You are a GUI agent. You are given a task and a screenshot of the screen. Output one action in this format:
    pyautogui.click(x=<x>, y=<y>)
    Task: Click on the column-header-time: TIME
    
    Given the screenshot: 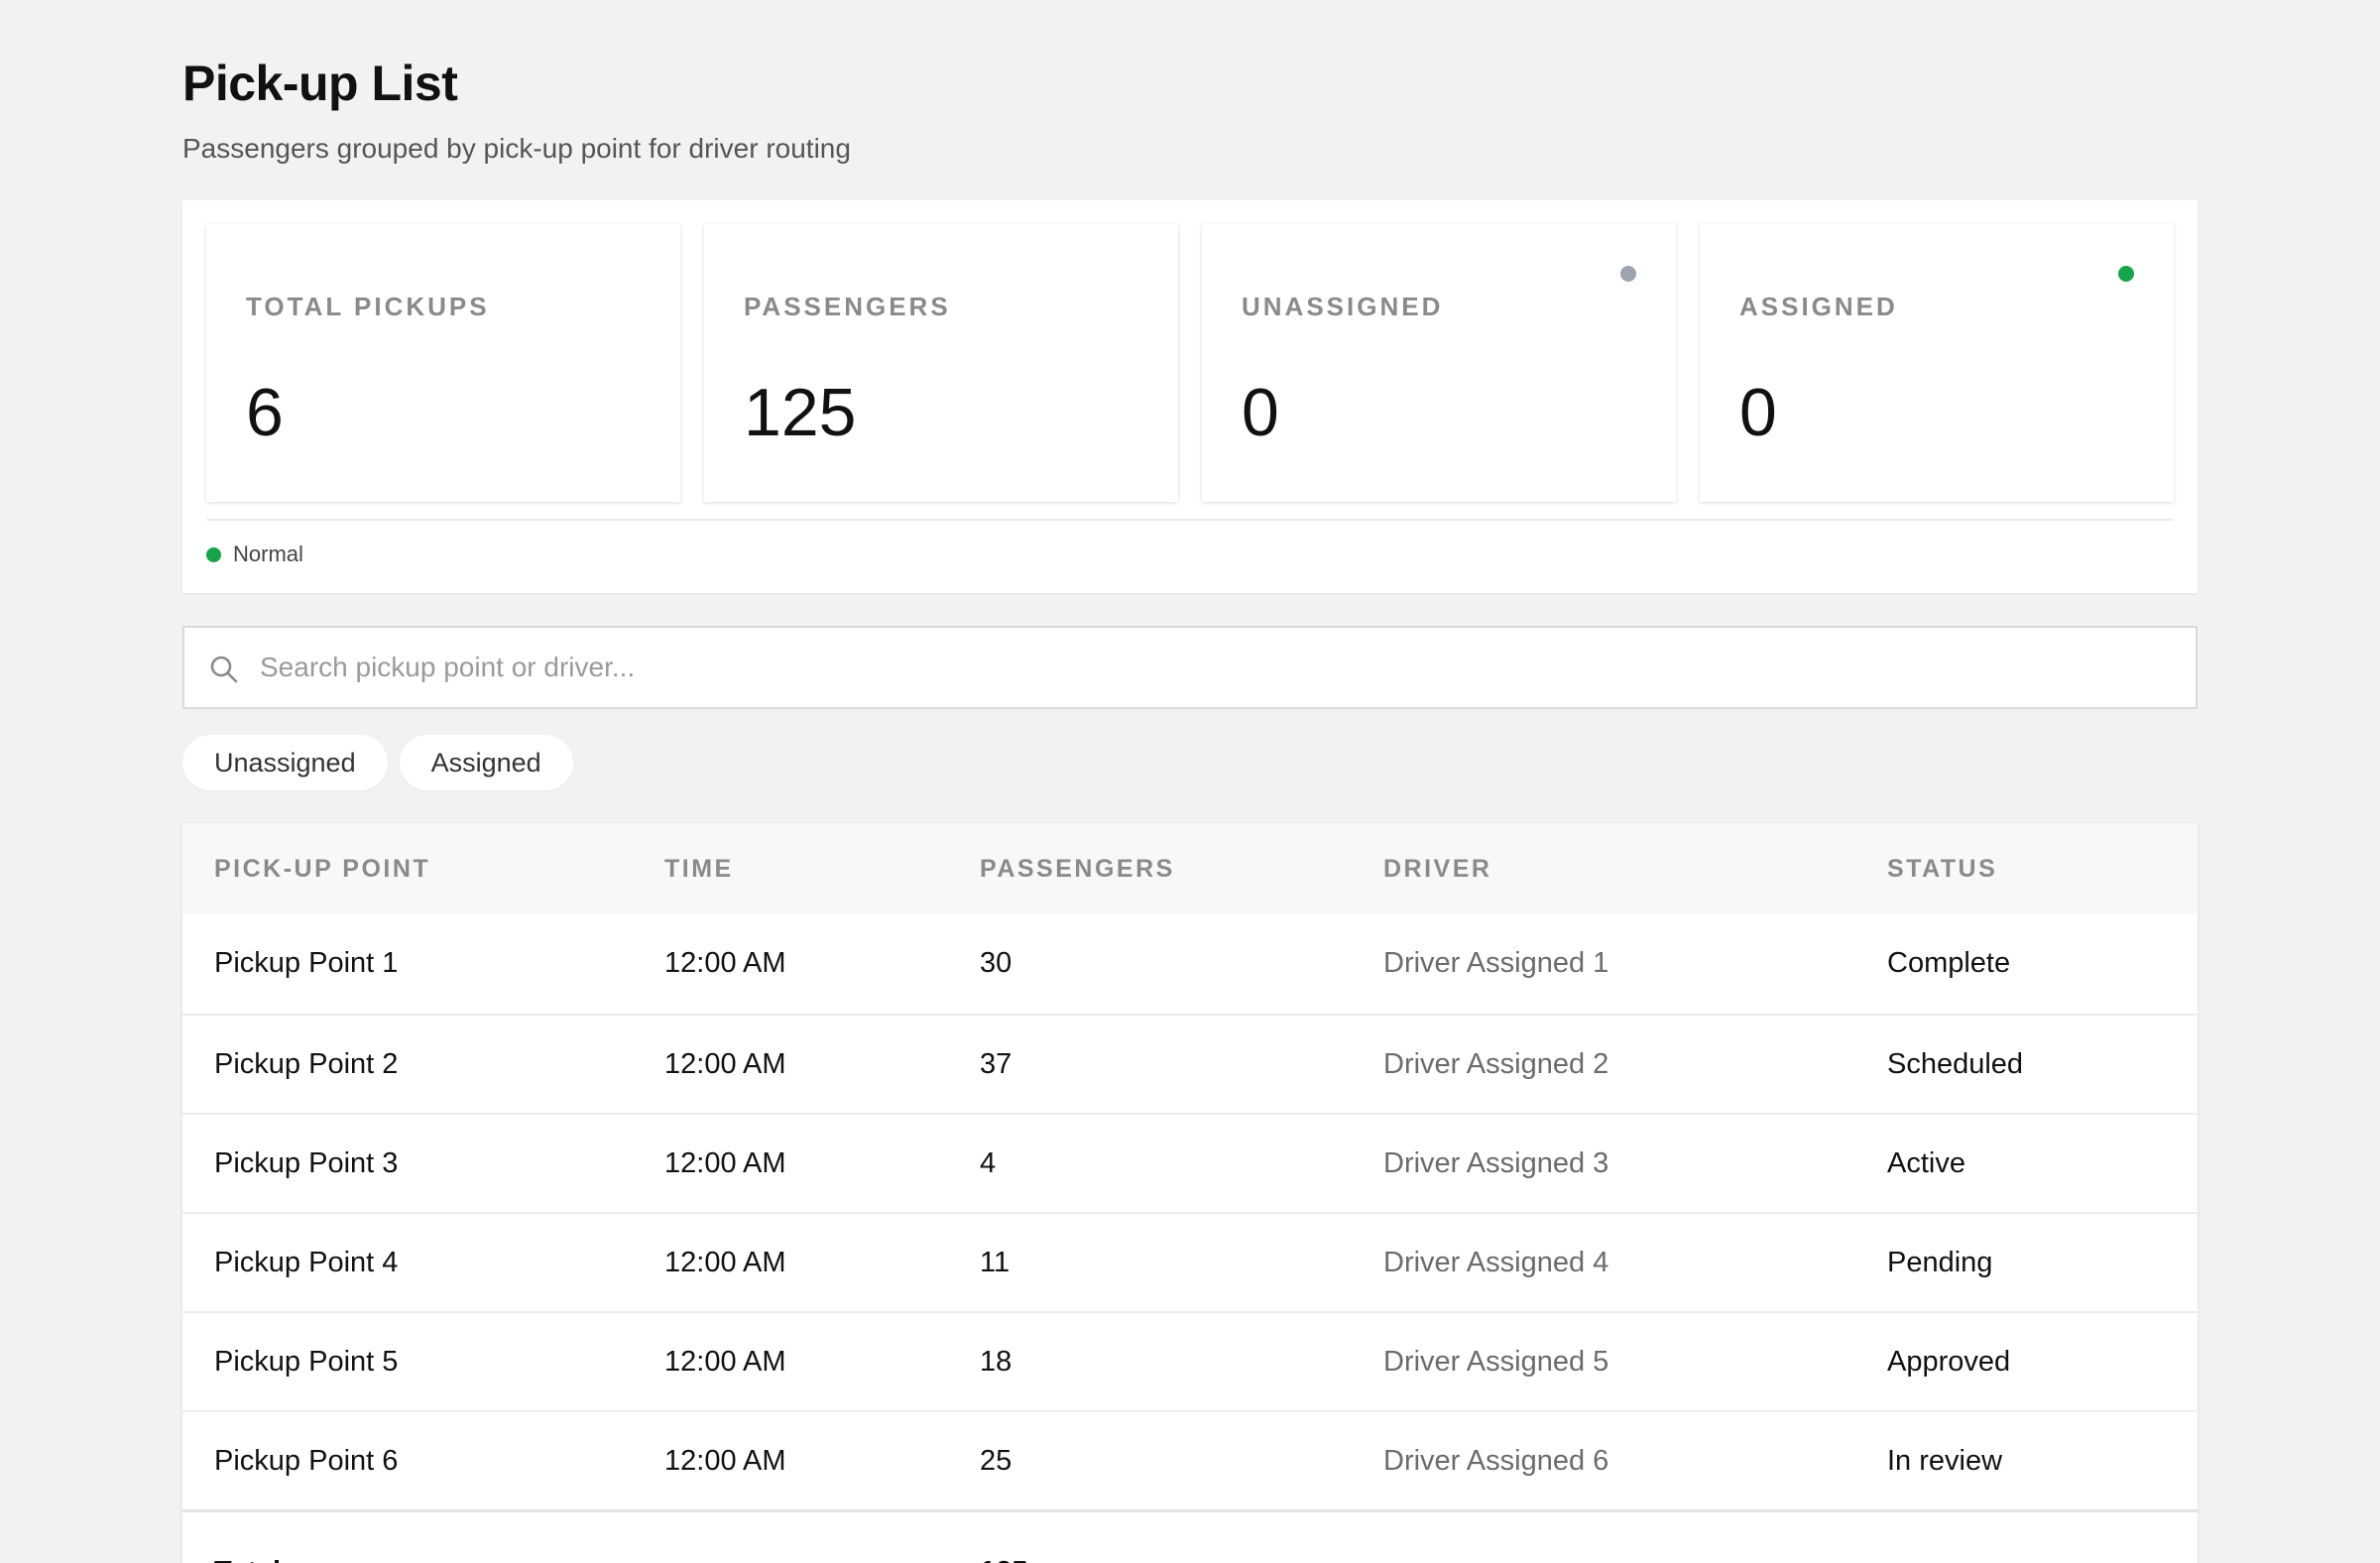 What is the action you would take?
    pyautogui.click(x=699, y=868)
    